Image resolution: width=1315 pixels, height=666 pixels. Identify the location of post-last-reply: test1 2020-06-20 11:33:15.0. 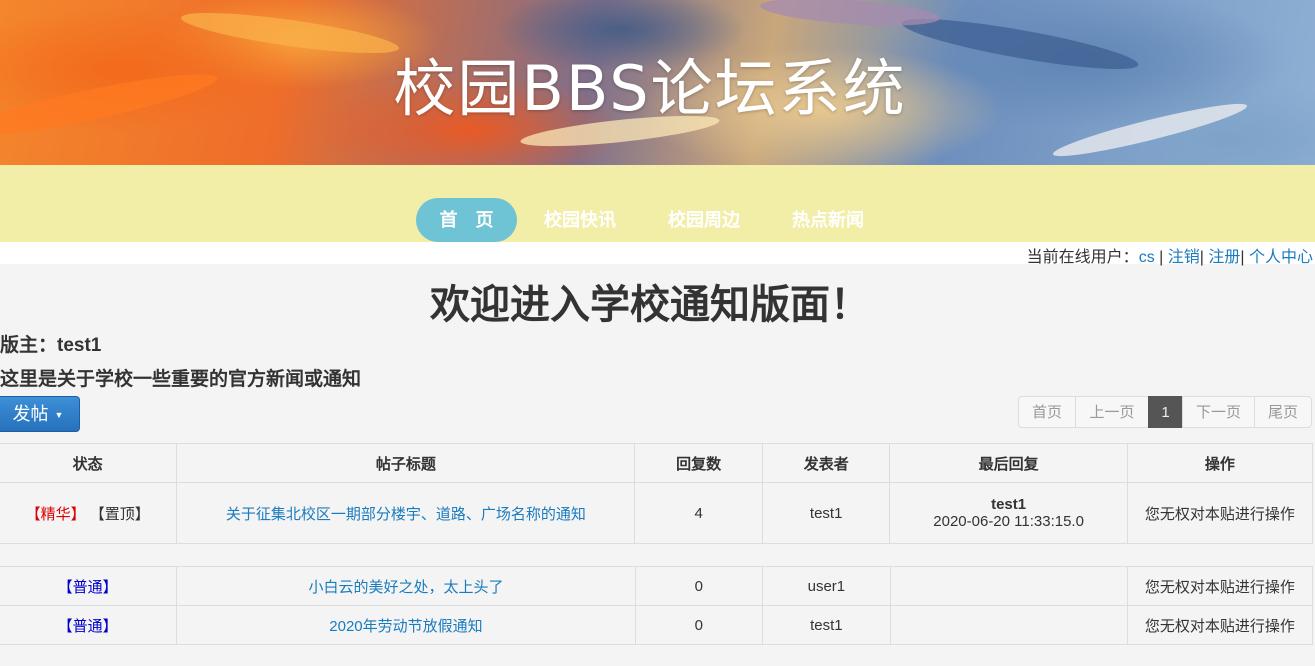
(1008, 513).